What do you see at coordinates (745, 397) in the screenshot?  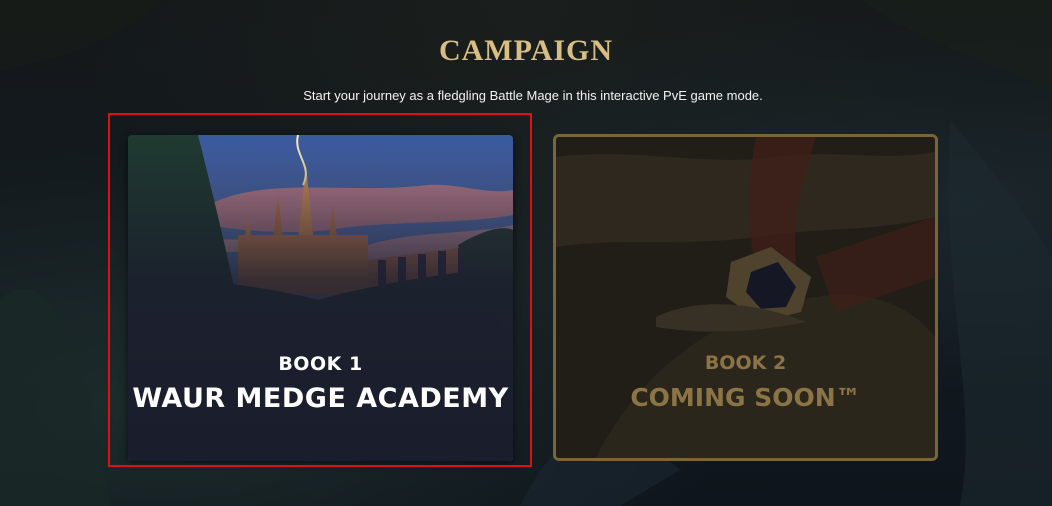 I see `book-2-name: COMING SOON™` at bounding box center [745, 397].